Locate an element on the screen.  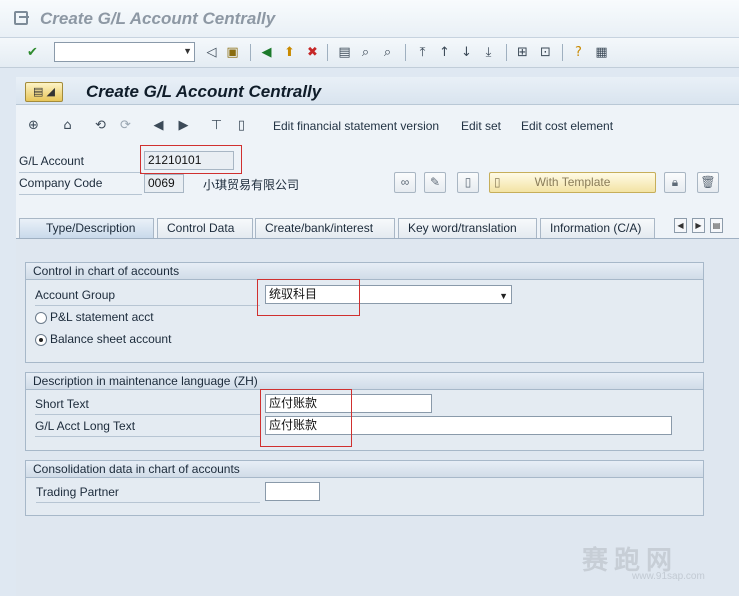
tab-key-word-translation: Key word/translation is located at coordinates (467, 228).